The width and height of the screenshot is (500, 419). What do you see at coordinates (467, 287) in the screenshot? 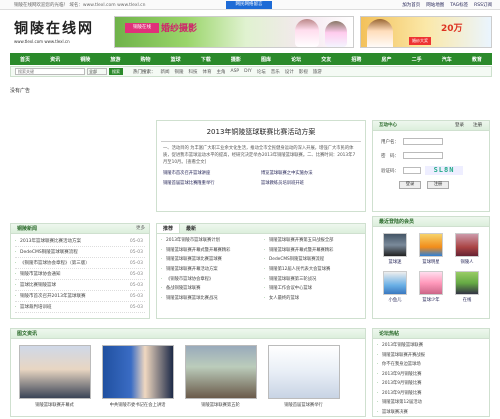
I see `member-card: 在线` at bounding box center [467, 287].